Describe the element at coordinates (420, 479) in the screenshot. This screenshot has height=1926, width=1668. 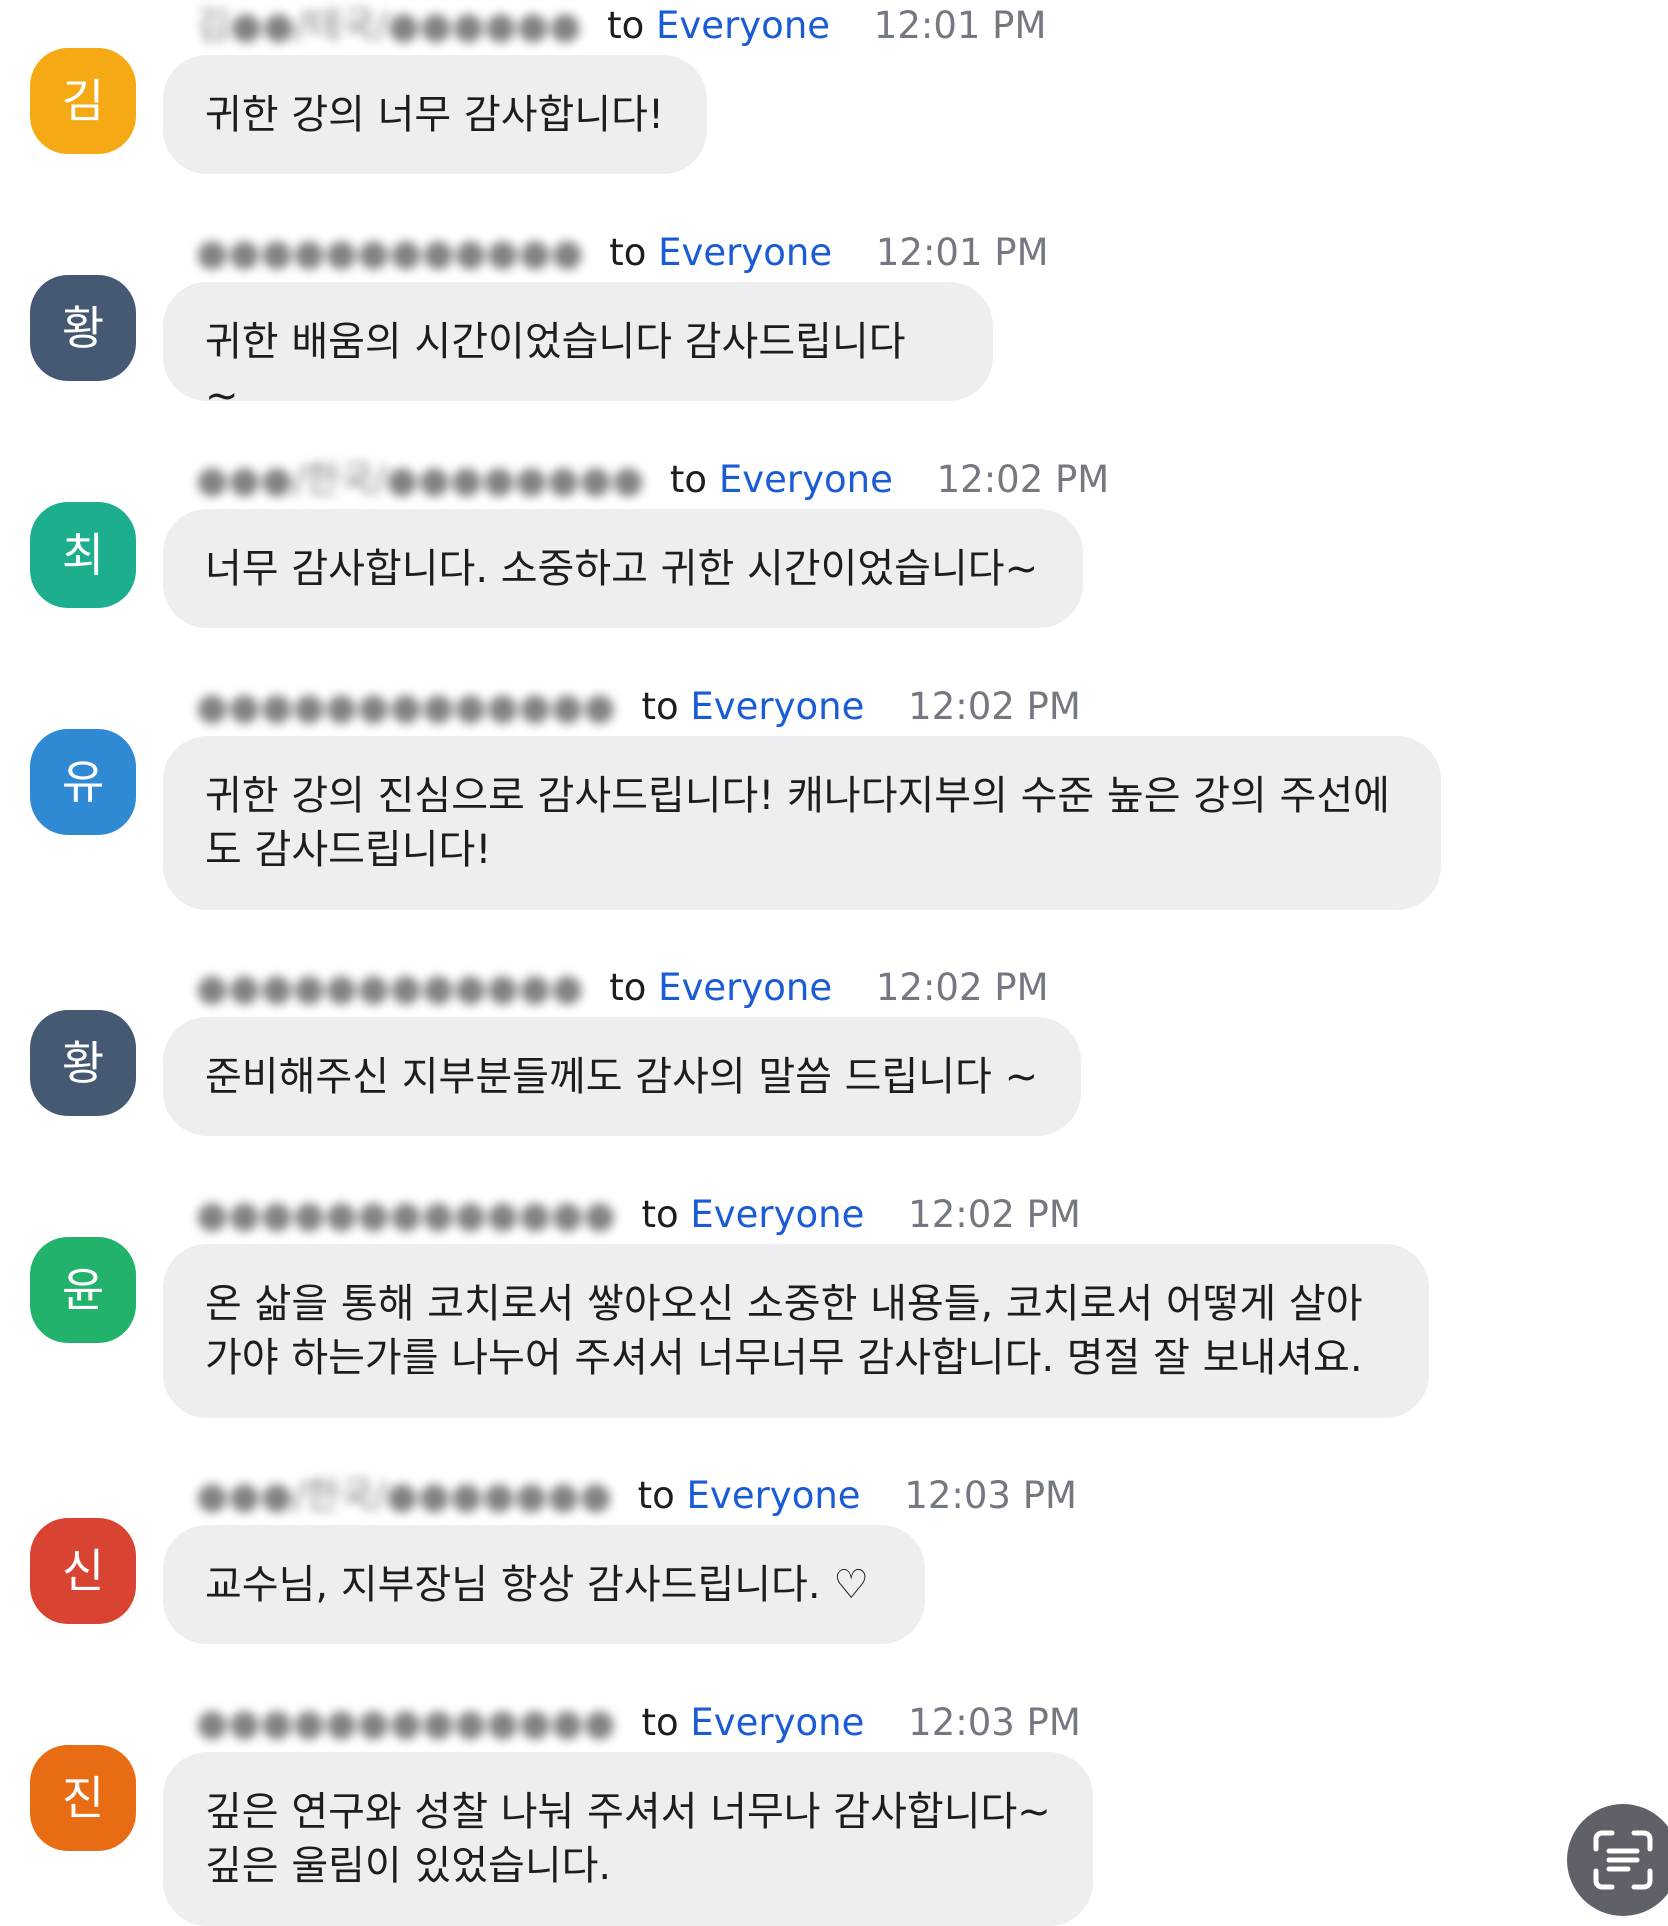
I see `sender-name: ●●●/한국/●●●●●●●●` at that location.